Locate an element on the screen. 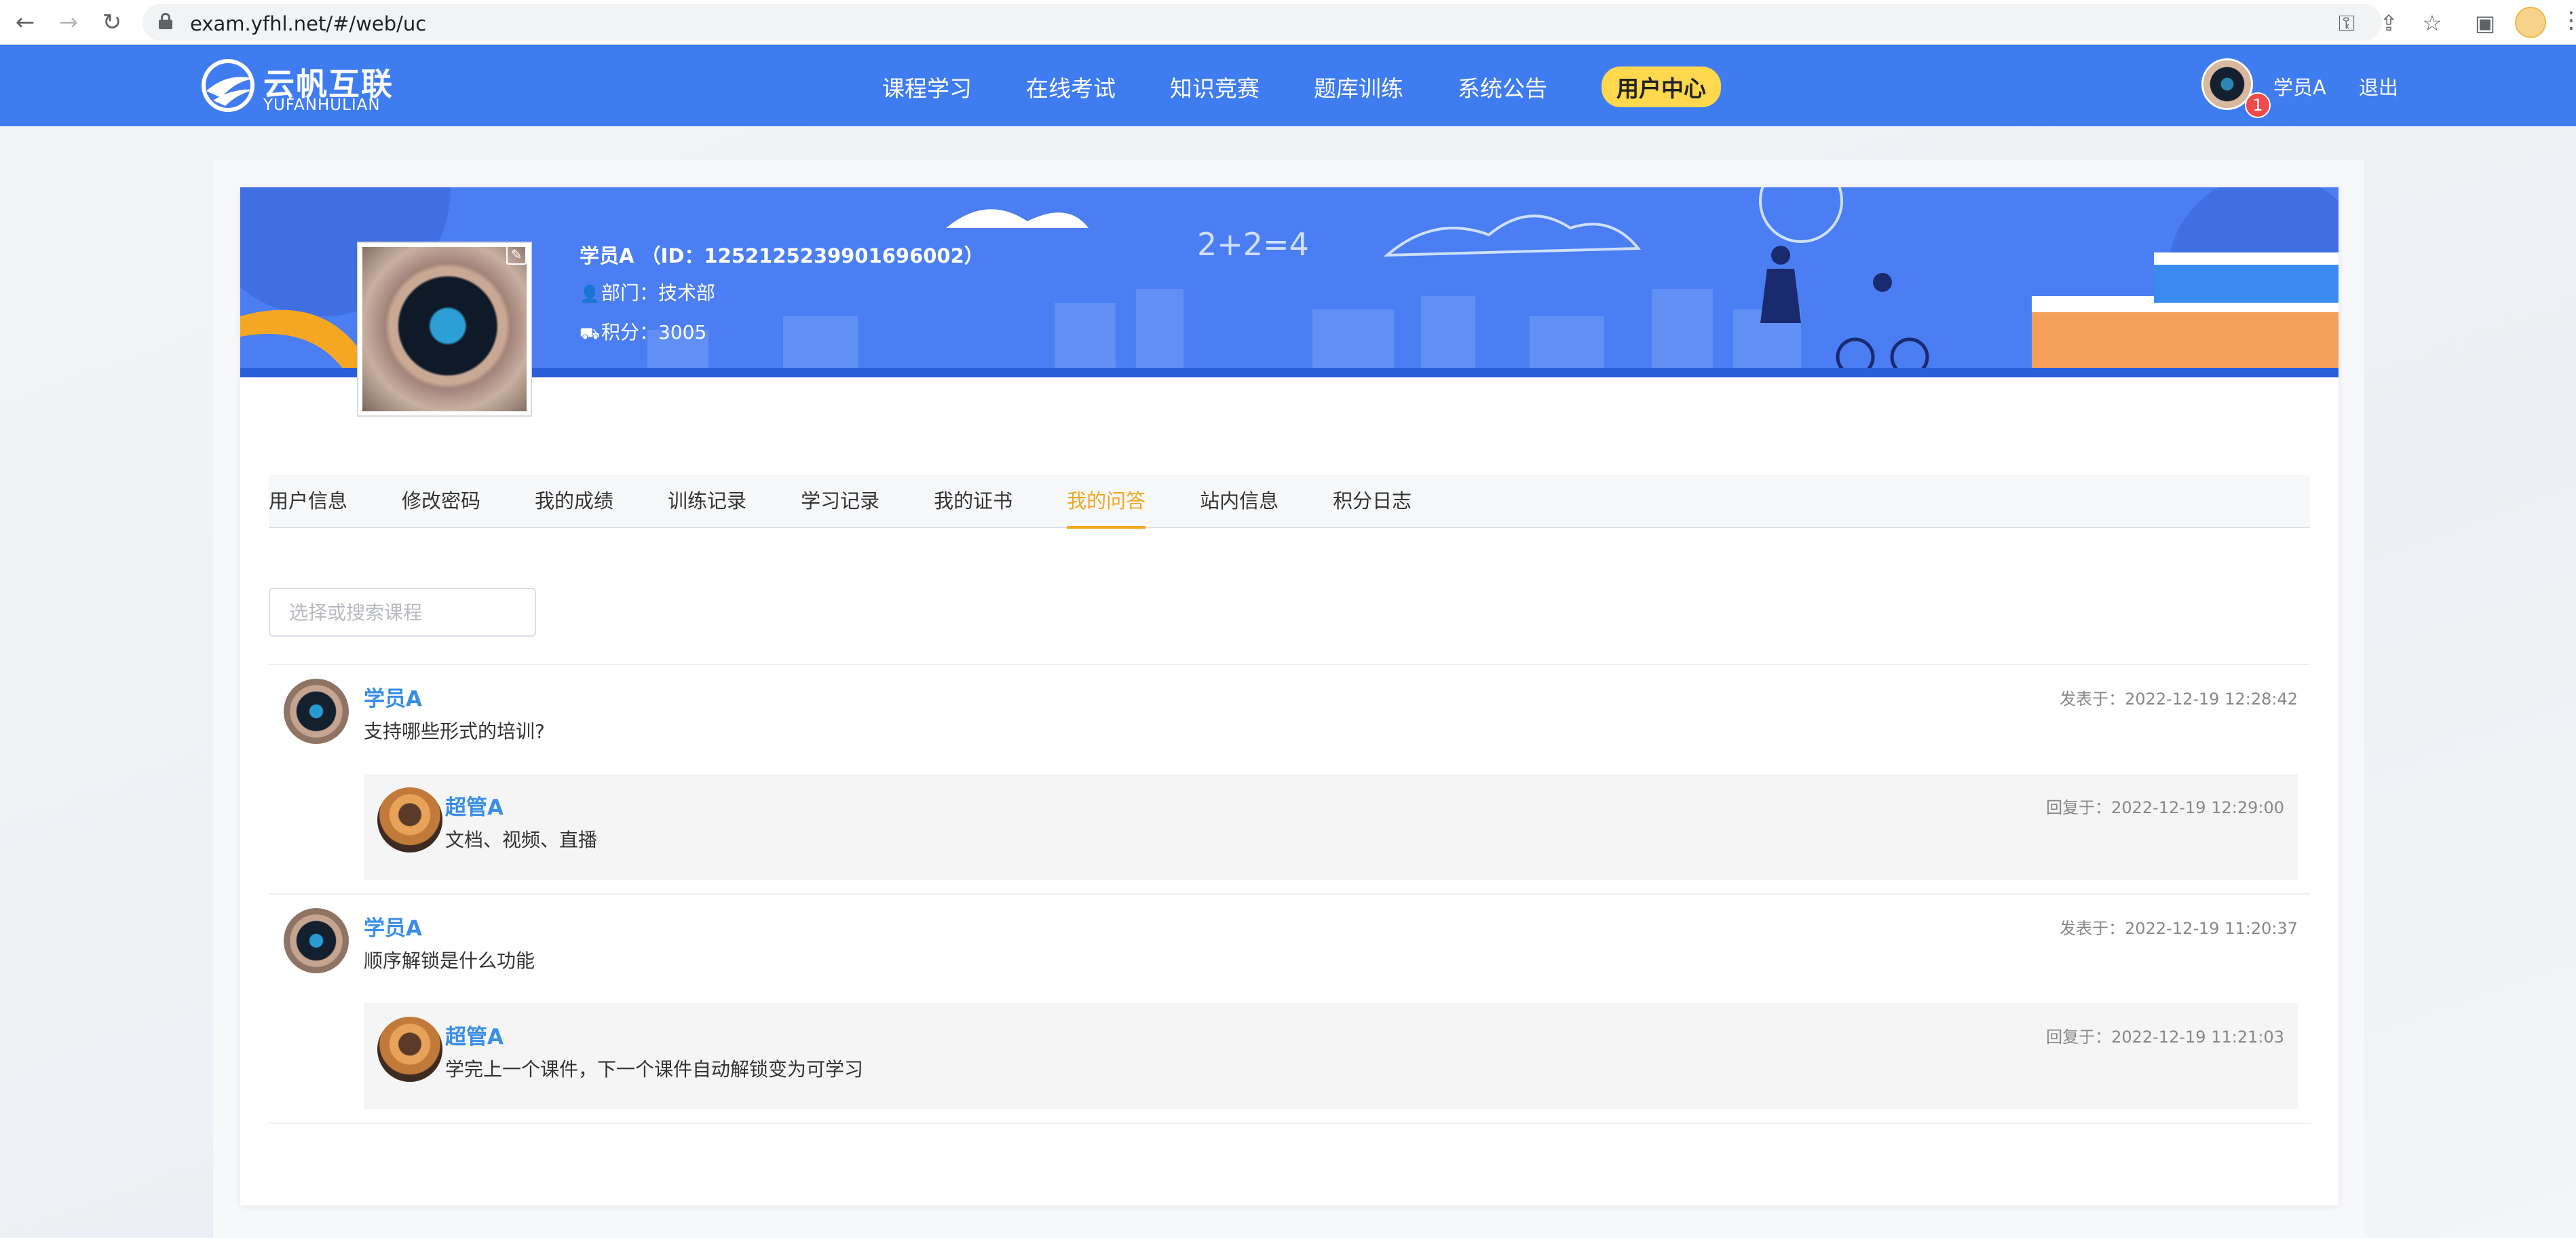 Image resolution: width=2576 pixels, height=1238 pixels. tab-user-info: 用户信息 is located at coordinates (308, 500).